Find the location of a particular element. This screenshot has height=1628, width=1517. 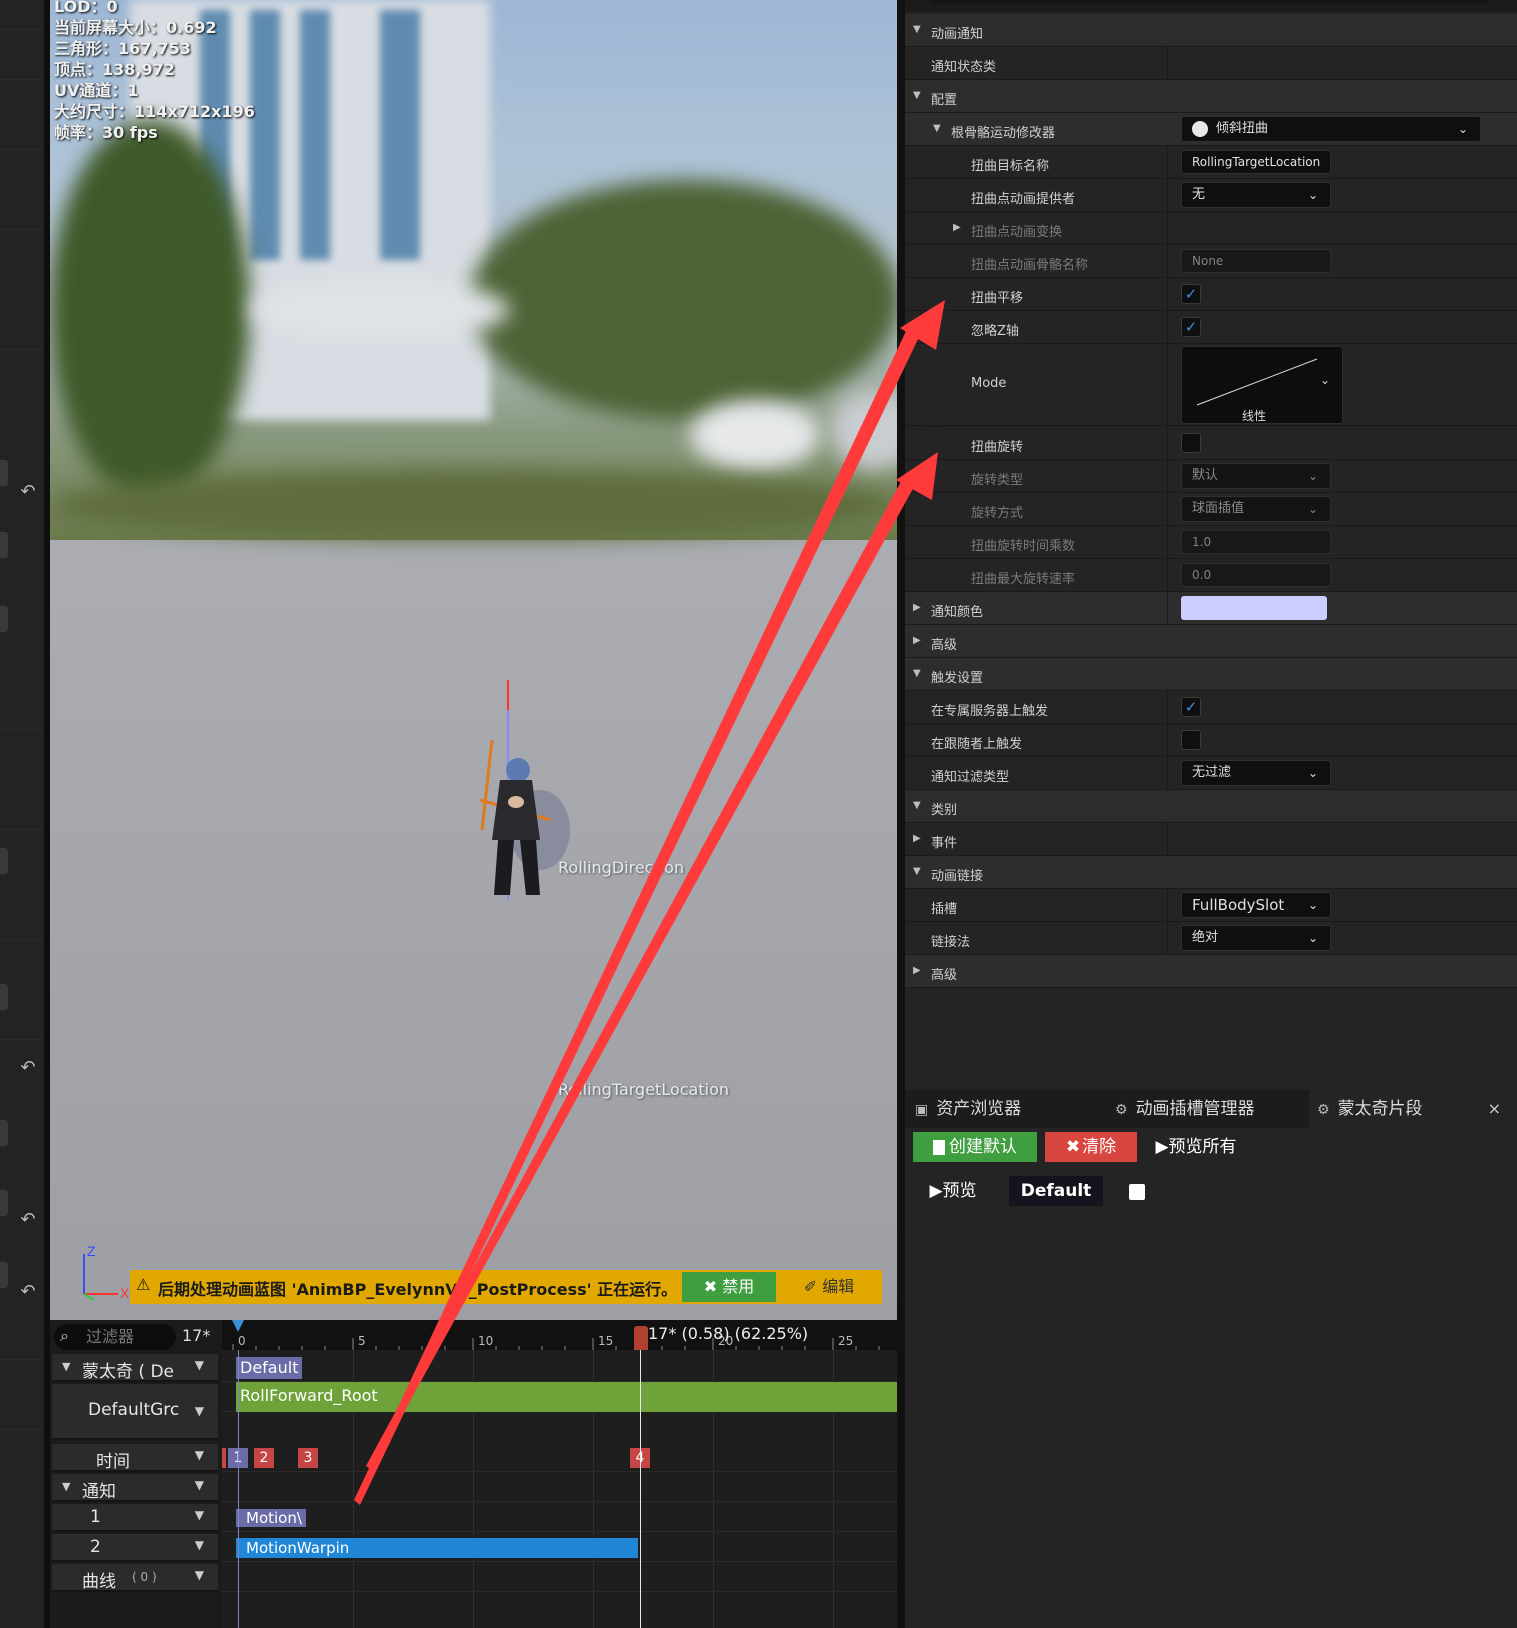

notify-track-1: Motion\ is located at coordinates (559, 1518).